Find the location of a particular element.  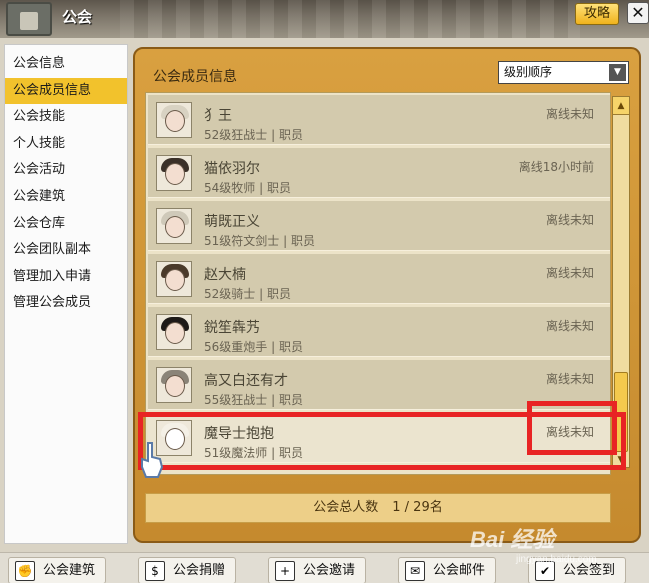

guild-donation-button: $ 公会捐赠 is located at coordinates (187, 570).